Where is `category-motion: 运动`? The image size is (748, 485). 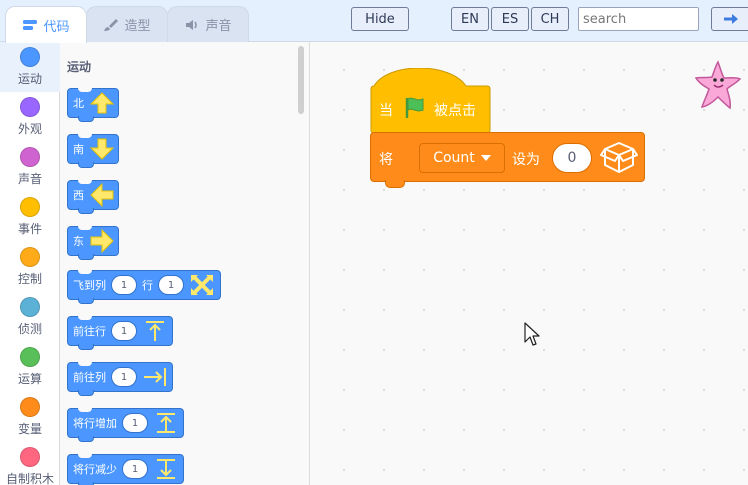
category-motion: 运动 is located at coordinates (30, 67).